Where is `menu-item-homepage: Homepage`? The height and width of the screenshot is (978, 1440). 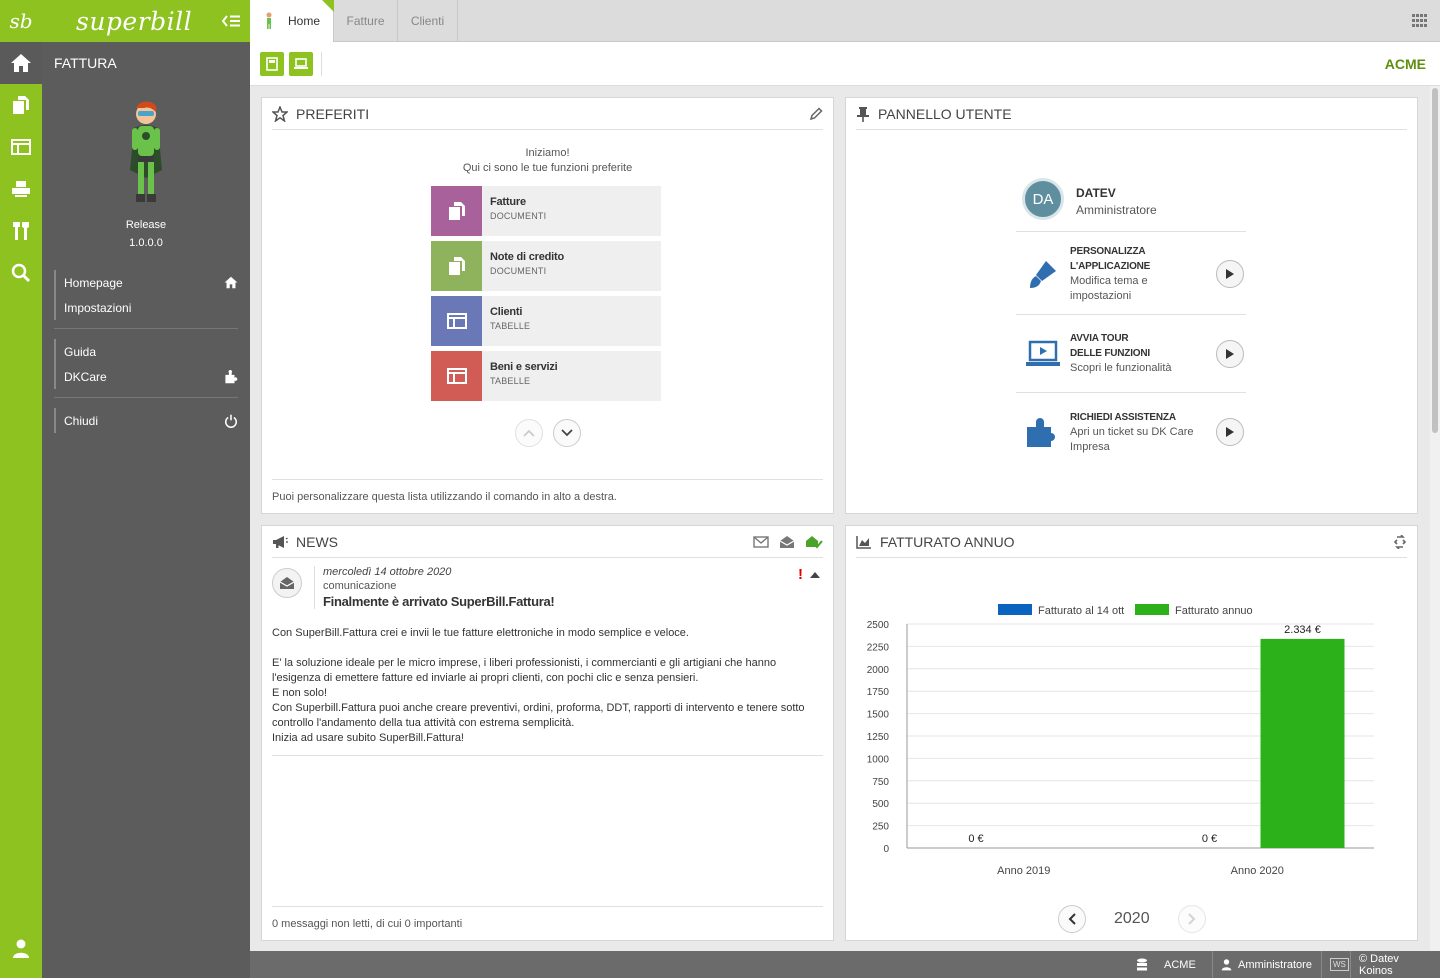
menu-item-homepage: Homepage is located at coordinates (146, 282).